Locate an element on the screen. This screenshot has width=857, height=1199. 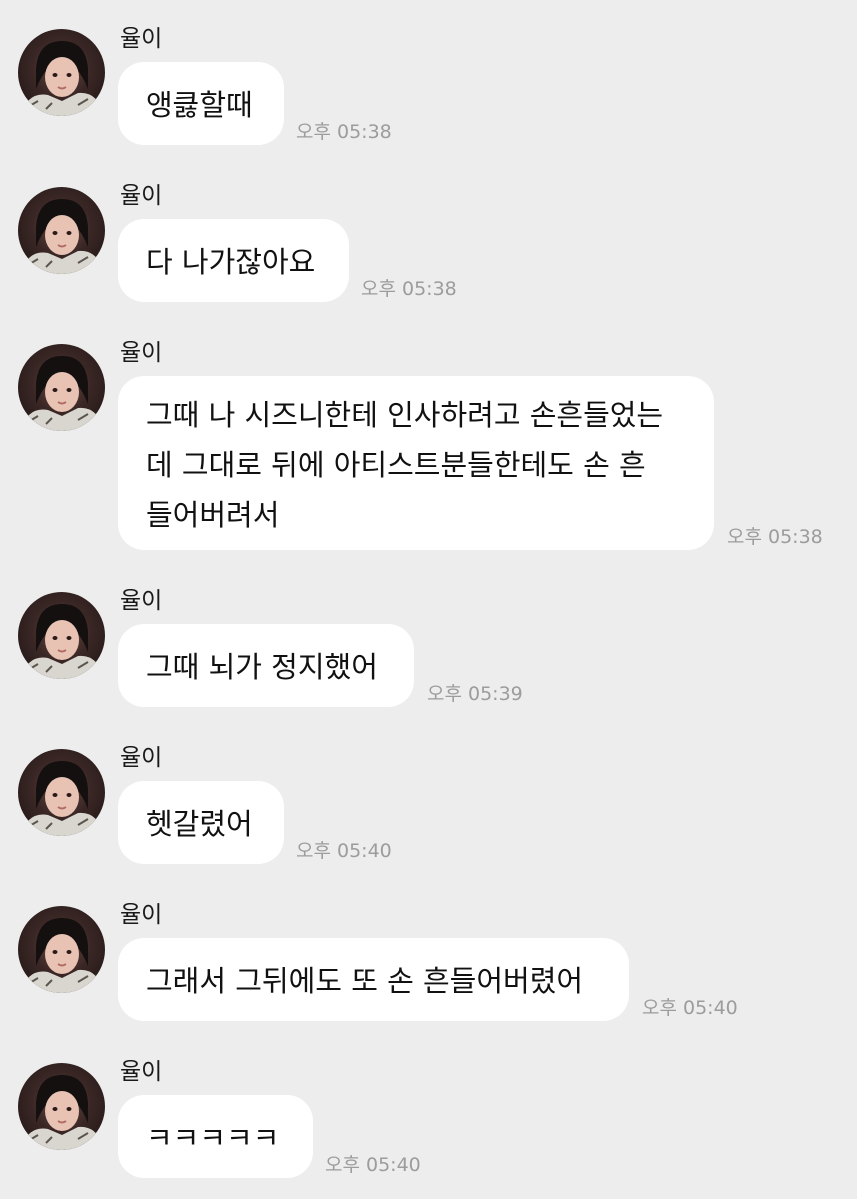
message-row: 율이 그때 뇌가 정지했어 오후 05:39 is located at coordinates (428, 646).